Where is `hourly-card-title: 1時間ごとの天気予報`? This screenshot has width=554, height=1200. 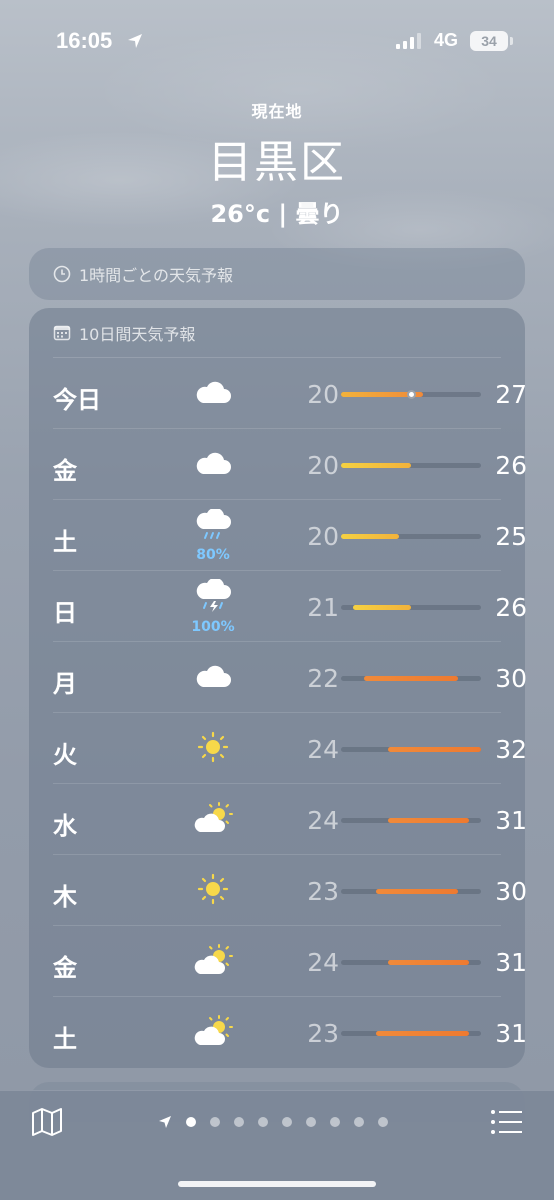
hourly-card-title: 1時間ごとの天気予報 is located at coordinates (156, 275).